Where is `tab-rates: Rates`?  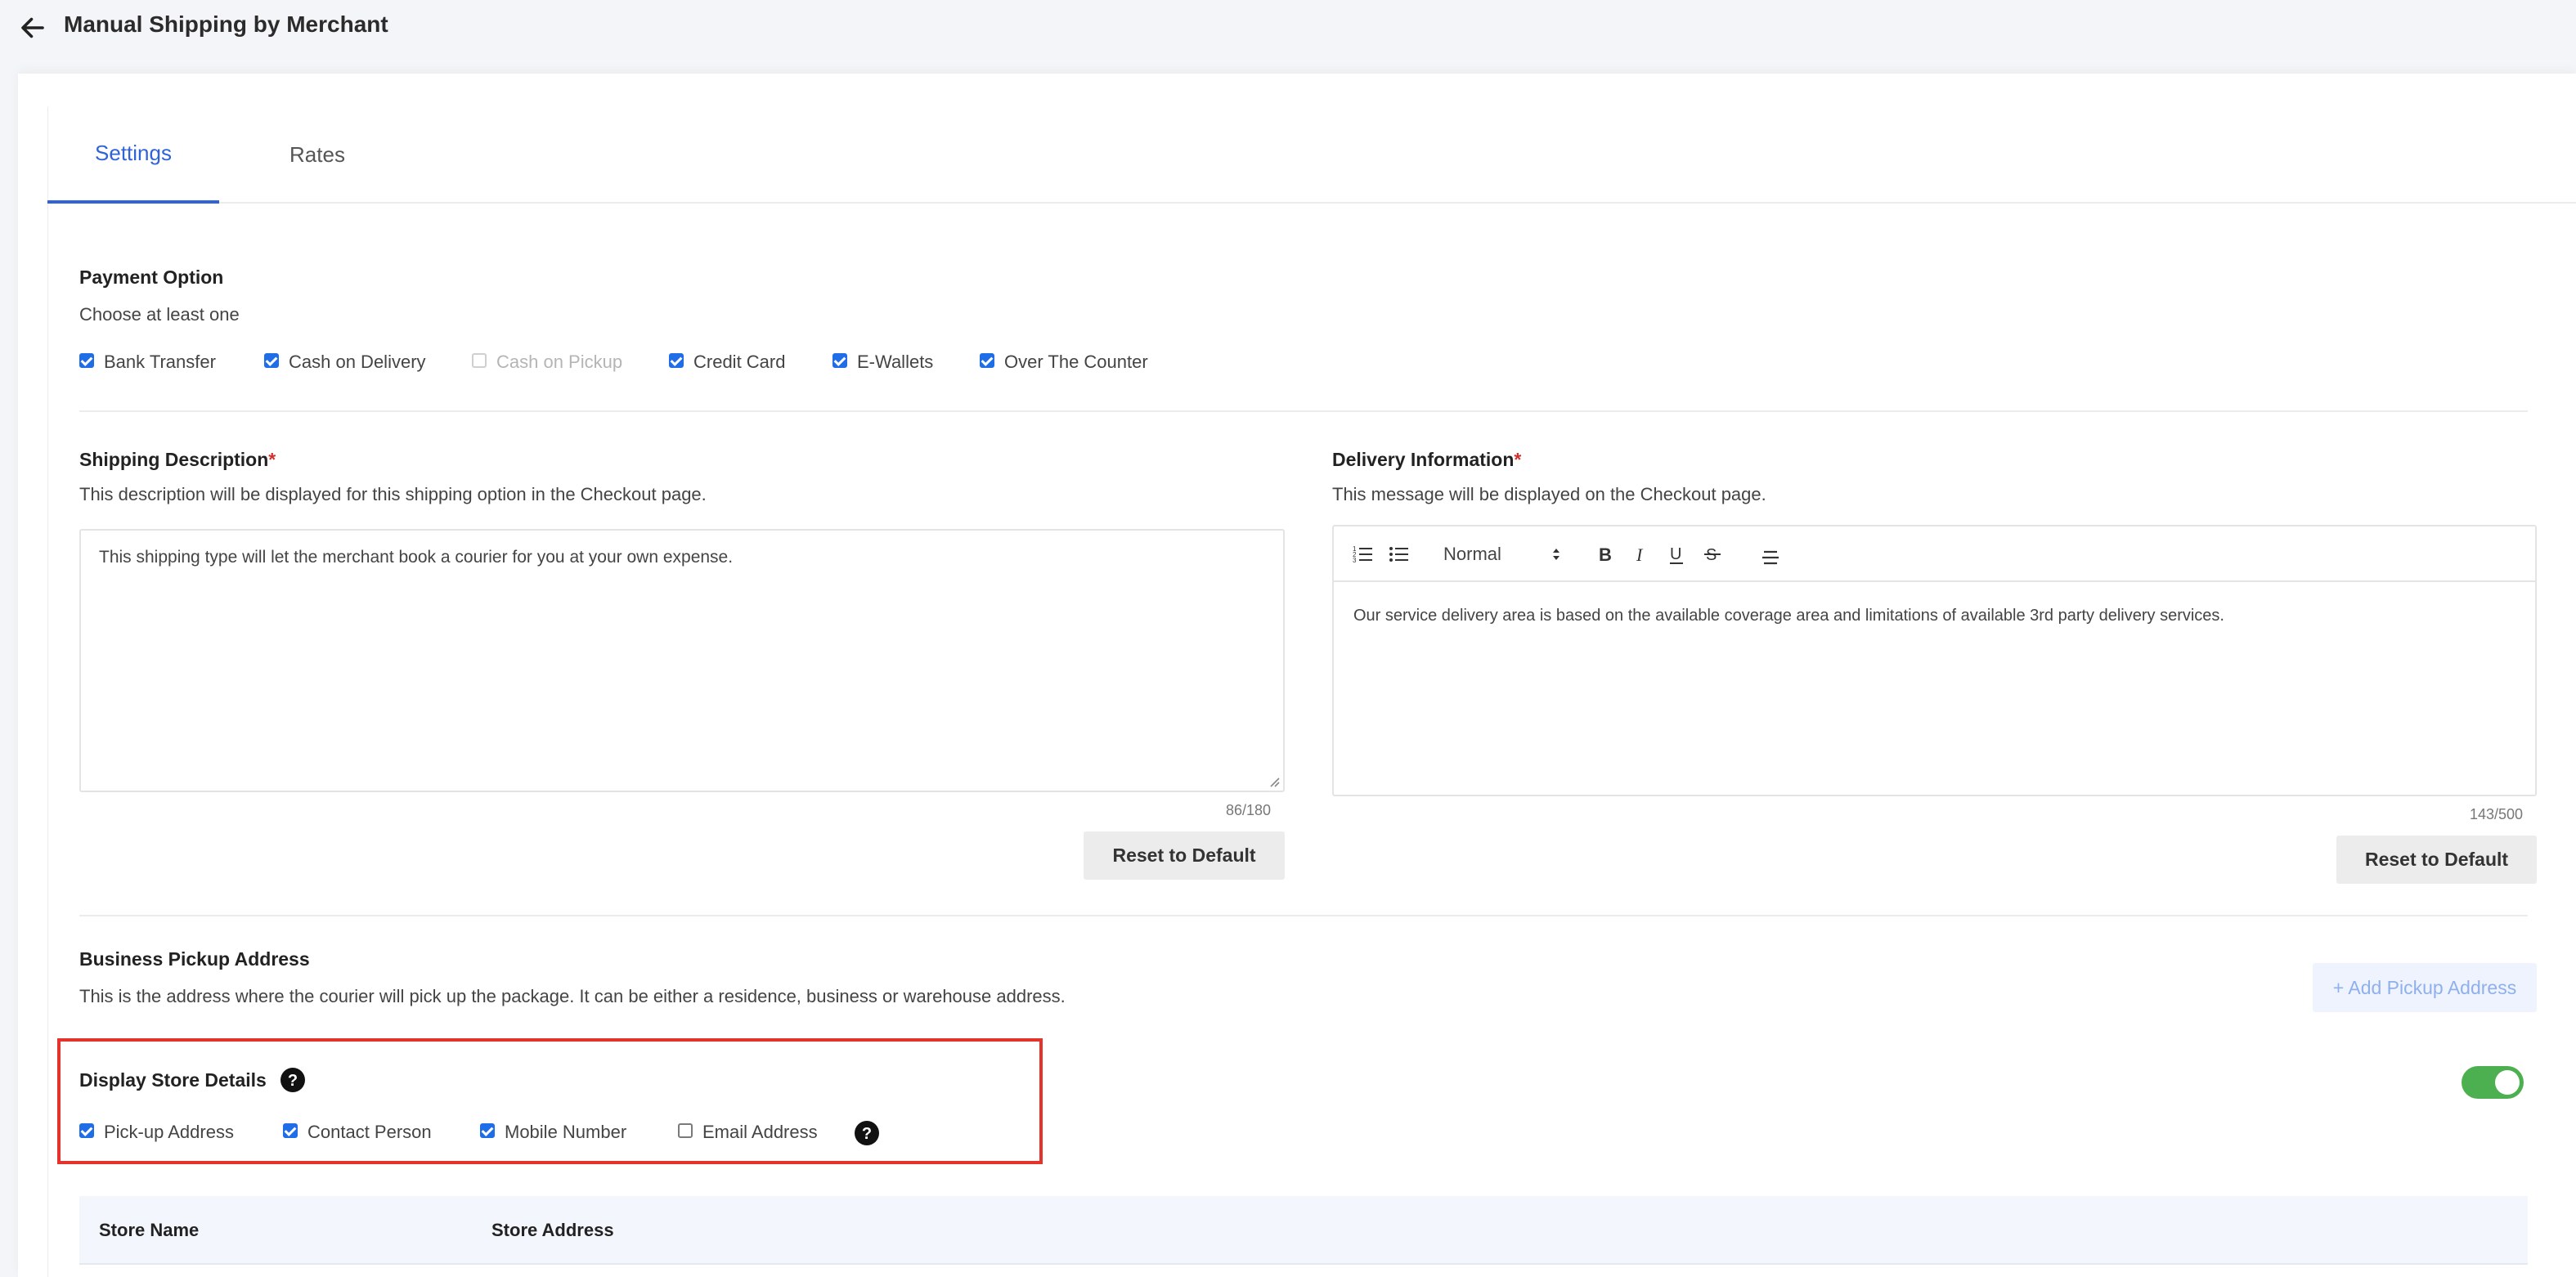 tab-rates: Rates is located at coordinates (317, 155).